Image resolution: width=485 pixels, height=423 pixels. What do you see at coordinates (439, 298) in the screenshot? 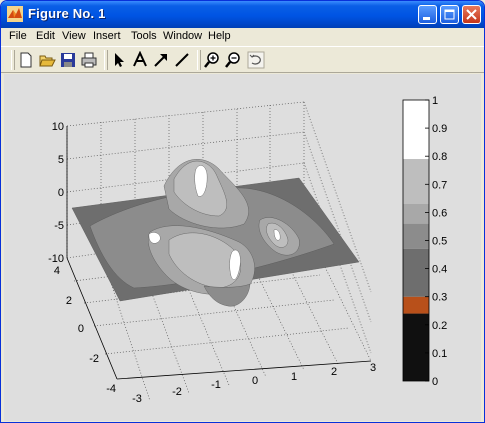
I see `colorbar-tick-label: 0.3` at bounding box center [439, 298].